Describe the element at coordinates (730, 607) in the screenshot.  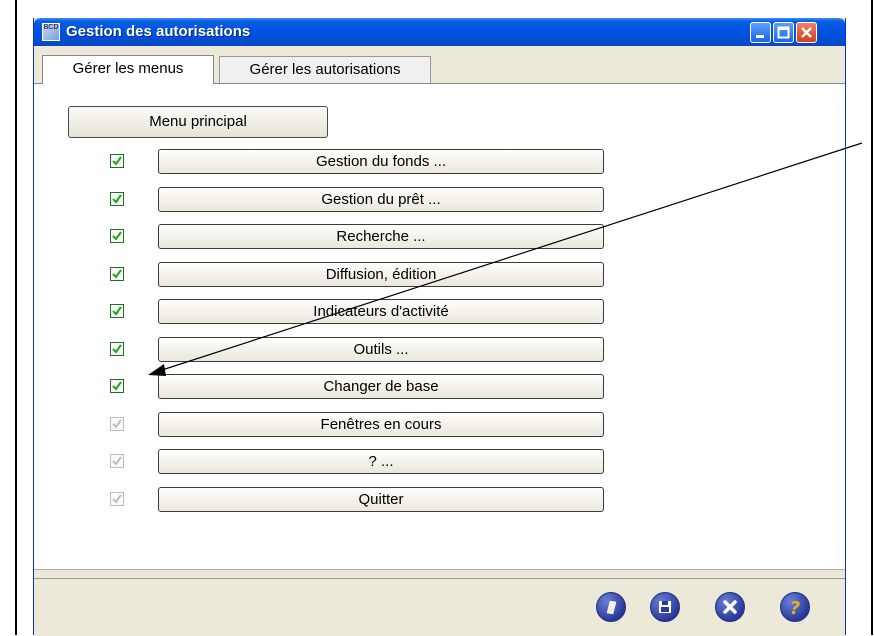
I see `cancel-icon` at that location.